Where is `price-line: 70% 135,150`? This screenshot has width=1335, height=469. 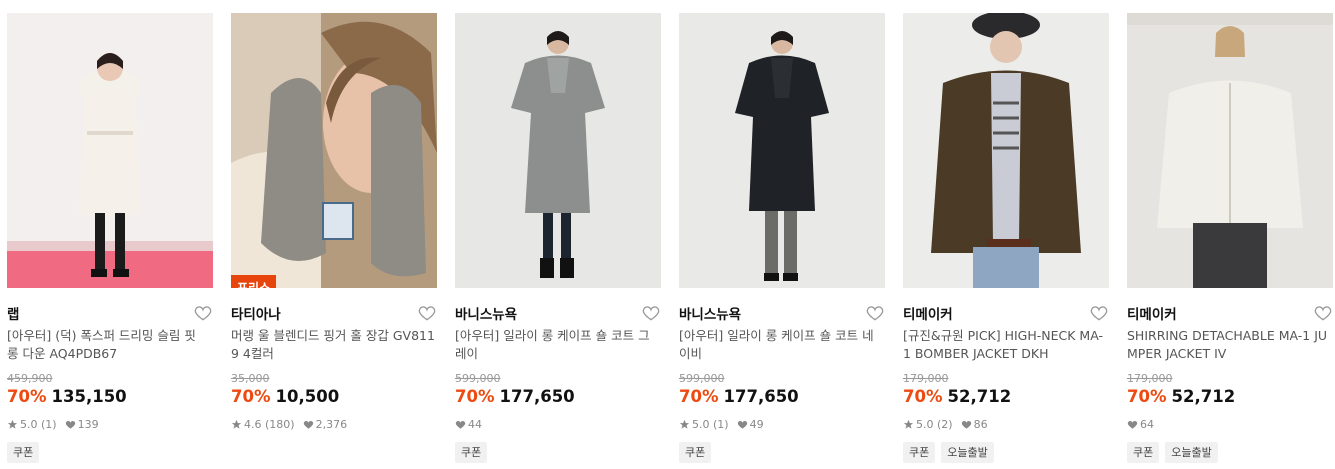
price-line: 70% 135,150 is located at coordinates (67, 396).